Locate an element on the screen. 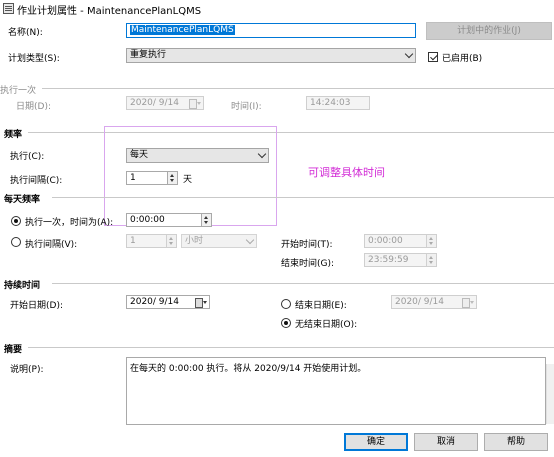 The image size is (554, 457). frequency-section-title: 频率 is located at coordinates (13, 135).